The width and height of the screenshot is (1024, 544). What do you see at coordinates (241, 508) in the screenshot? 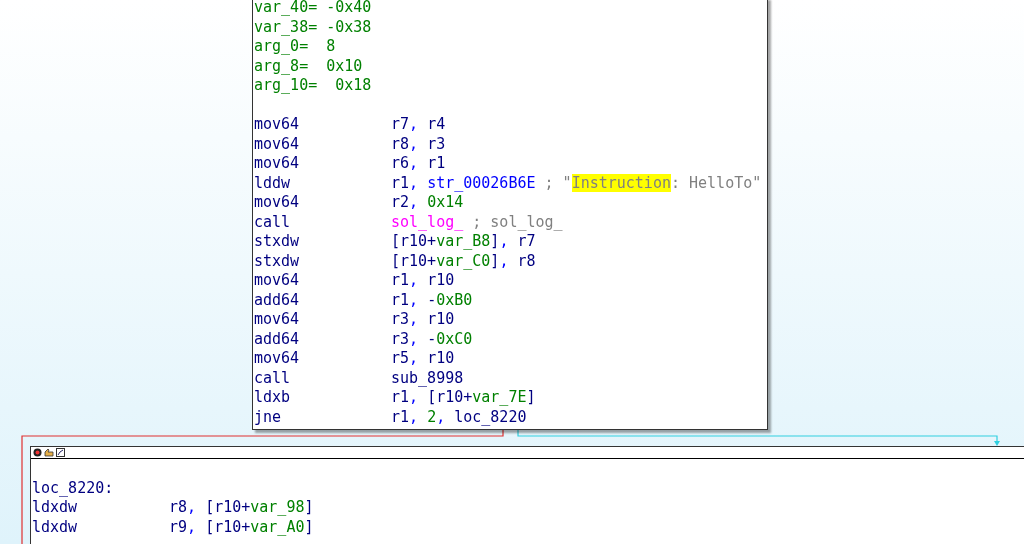
I see `operands: r8, [r10+var_98]` at bounding box center [241, 508].